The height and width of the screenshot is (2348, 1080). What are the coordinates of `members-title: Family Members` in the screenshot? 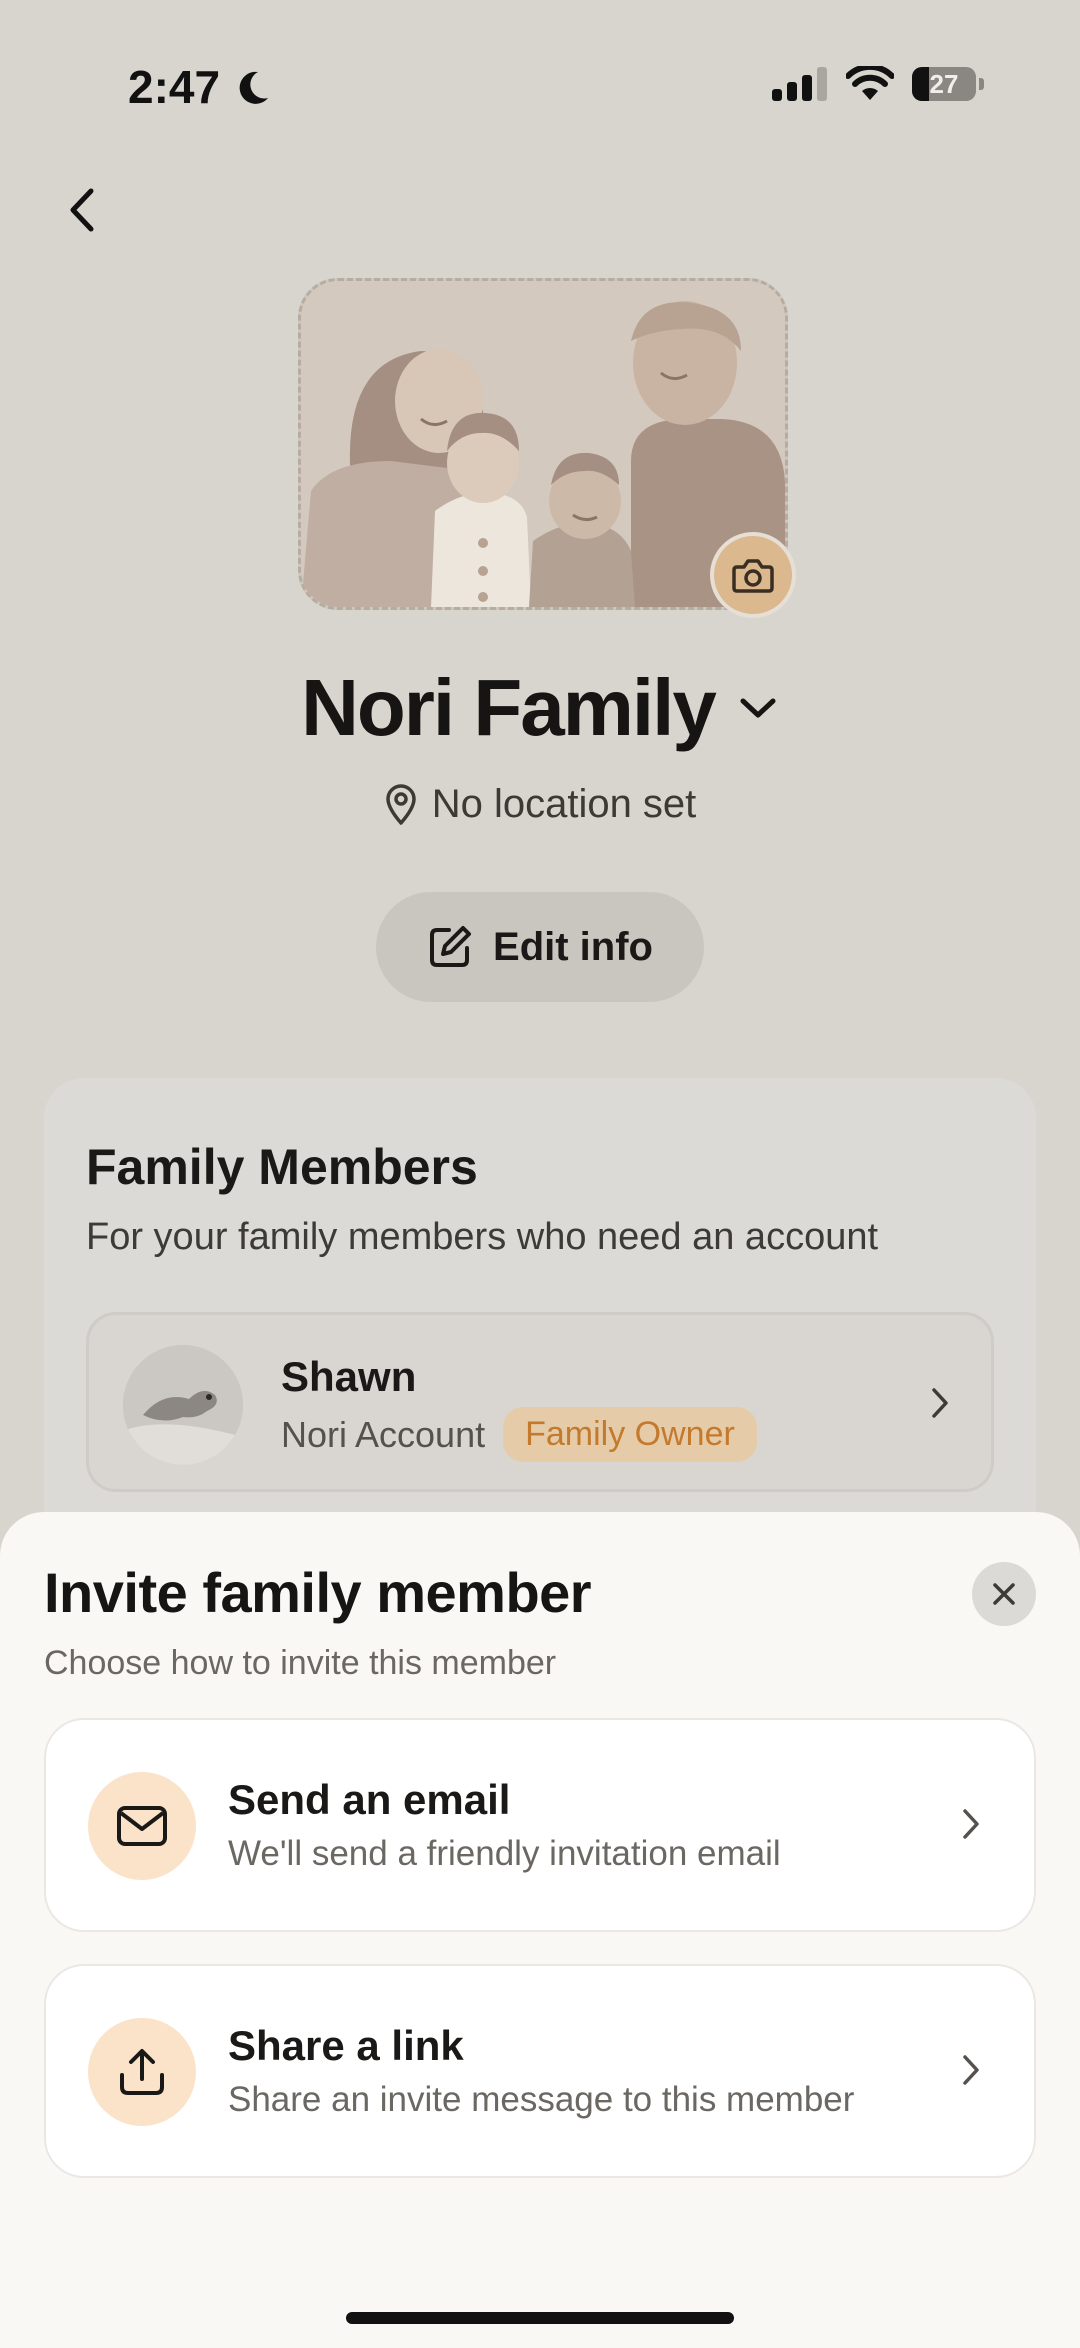 It's located at (282, 1167).